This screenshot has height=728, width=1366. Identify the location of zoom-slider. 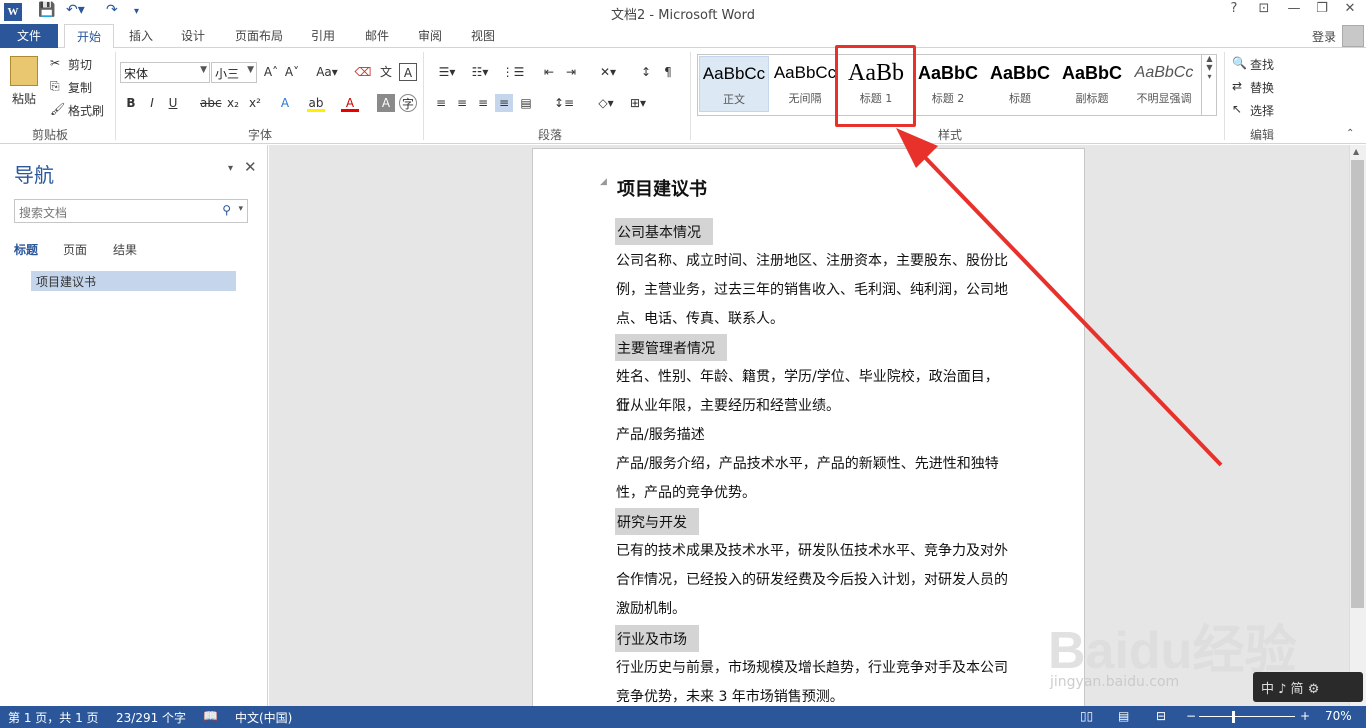
(1247, 716).